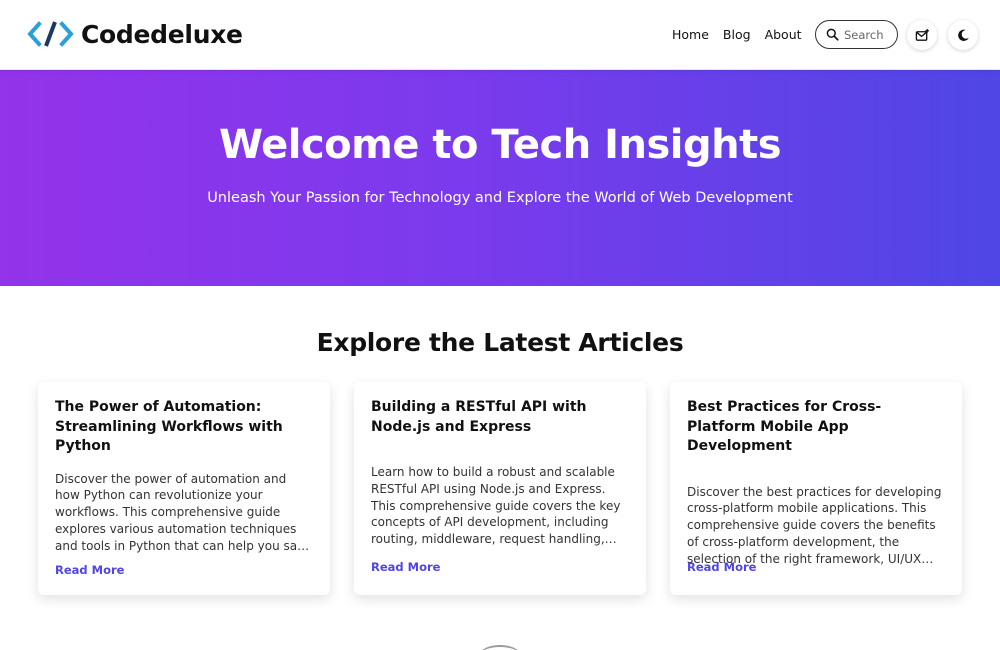 The image size is (1000, 650). I want to click on subscribe-button, so click(922, 35).